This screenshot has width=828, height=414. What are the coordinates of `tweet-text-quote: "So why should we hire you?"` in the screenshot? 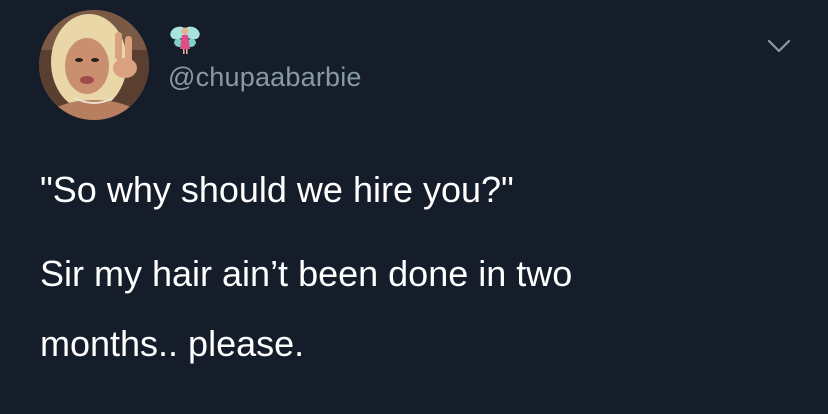 It's located at (277, 189).